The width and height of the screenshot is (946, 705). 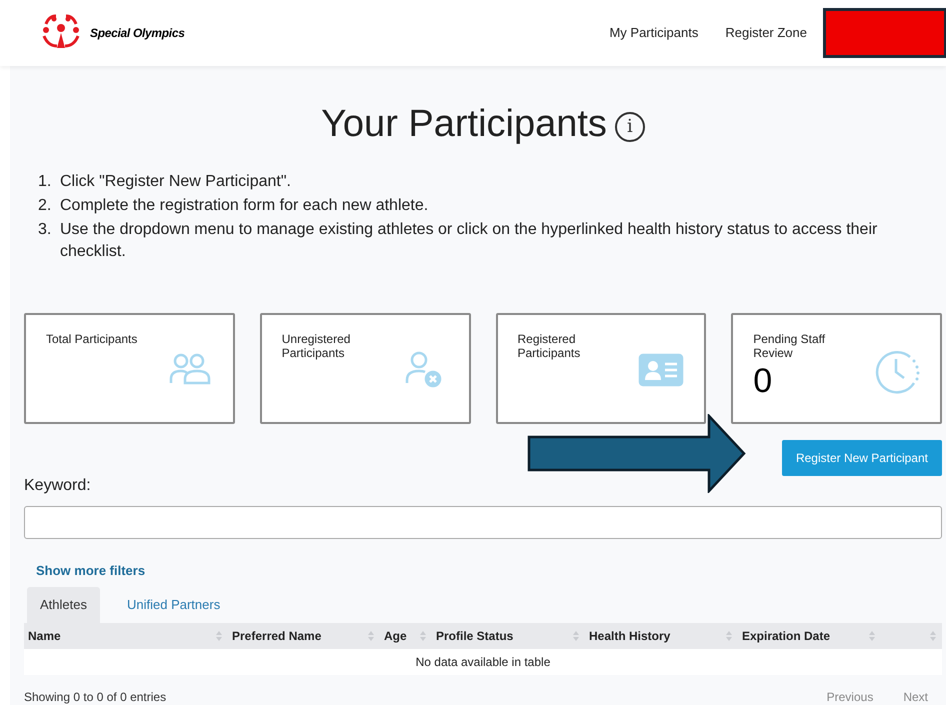 What do you see at coordinates (661, 635) in the screenshot?
I see `column-header: Health History` at bounding box center [661, 635].